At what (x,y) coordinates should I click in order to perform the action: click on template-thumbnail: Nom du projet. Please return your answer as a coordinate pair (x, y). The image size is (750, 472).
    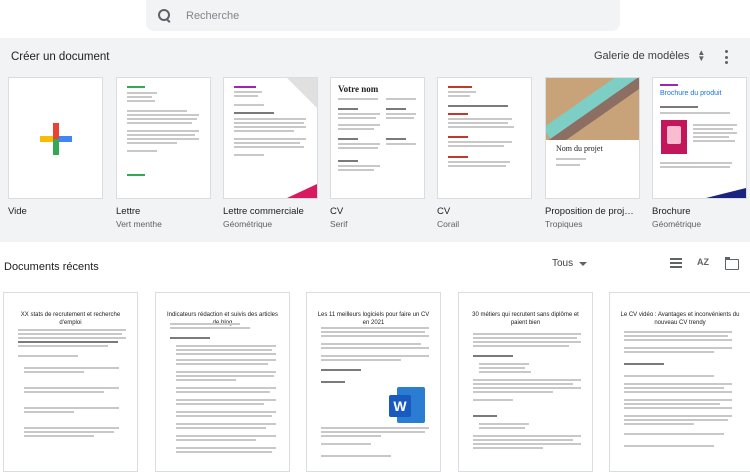
    Looking at the image, I should click on (592, 138).